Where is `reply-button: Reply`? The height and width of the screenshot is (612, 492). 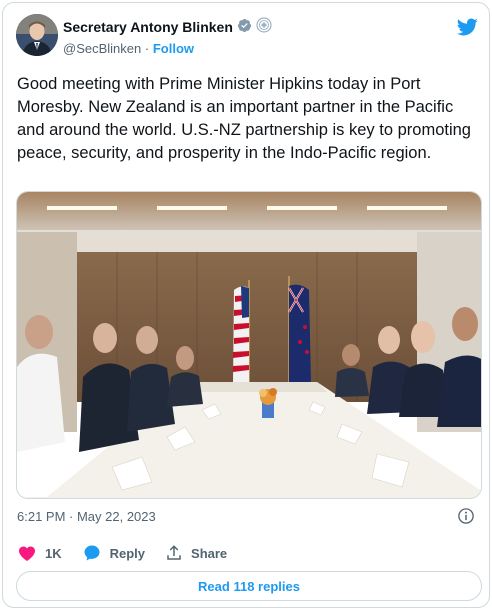
reply-button: Reply is located at coordinates (113, 553).